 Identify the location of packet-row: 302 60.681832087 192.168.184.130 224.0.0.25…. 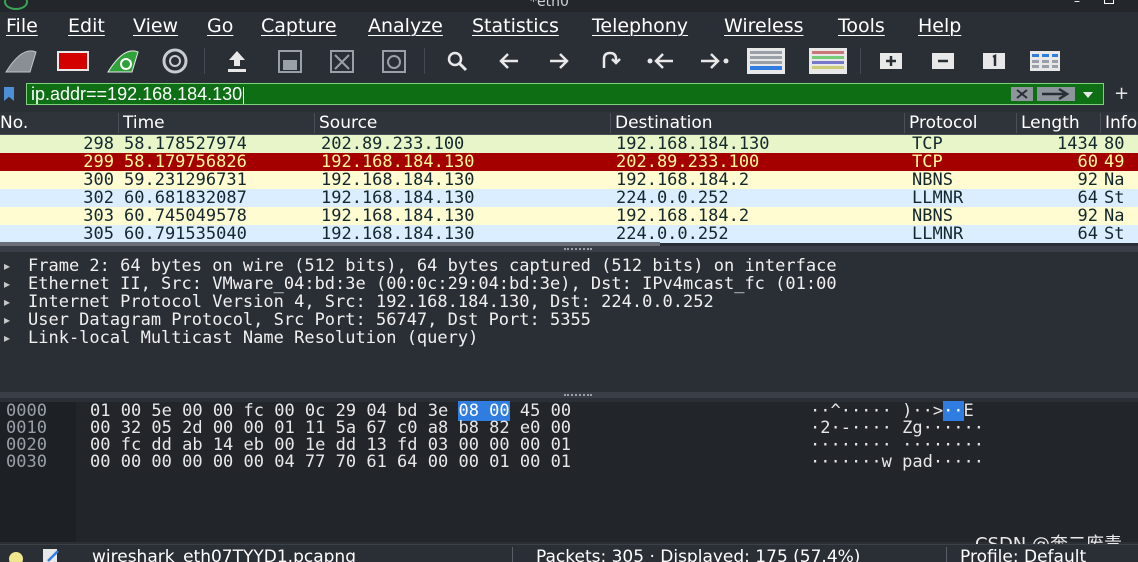
(569, 198).